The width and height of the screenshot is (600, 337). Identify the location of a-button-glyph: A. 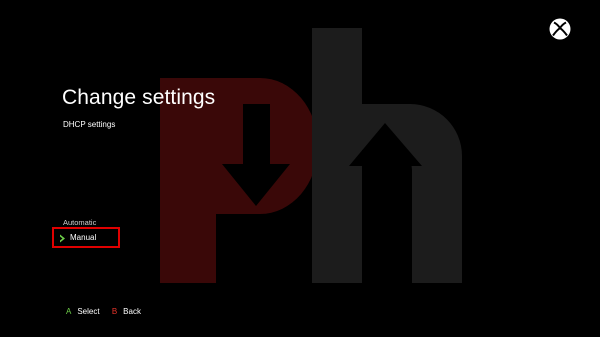
(69, 311).